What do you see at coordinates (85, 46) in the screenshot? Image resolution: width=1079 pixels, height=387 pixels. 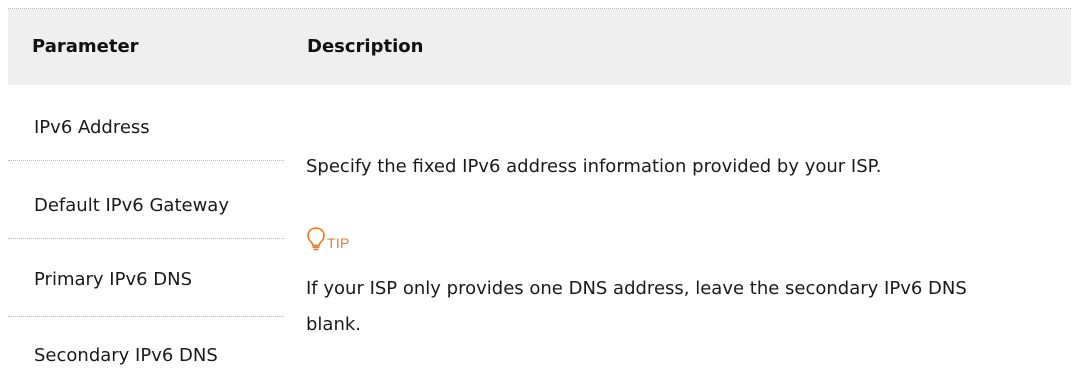 I see `header-parameter: Parameter` at bounding box center [85, 46].